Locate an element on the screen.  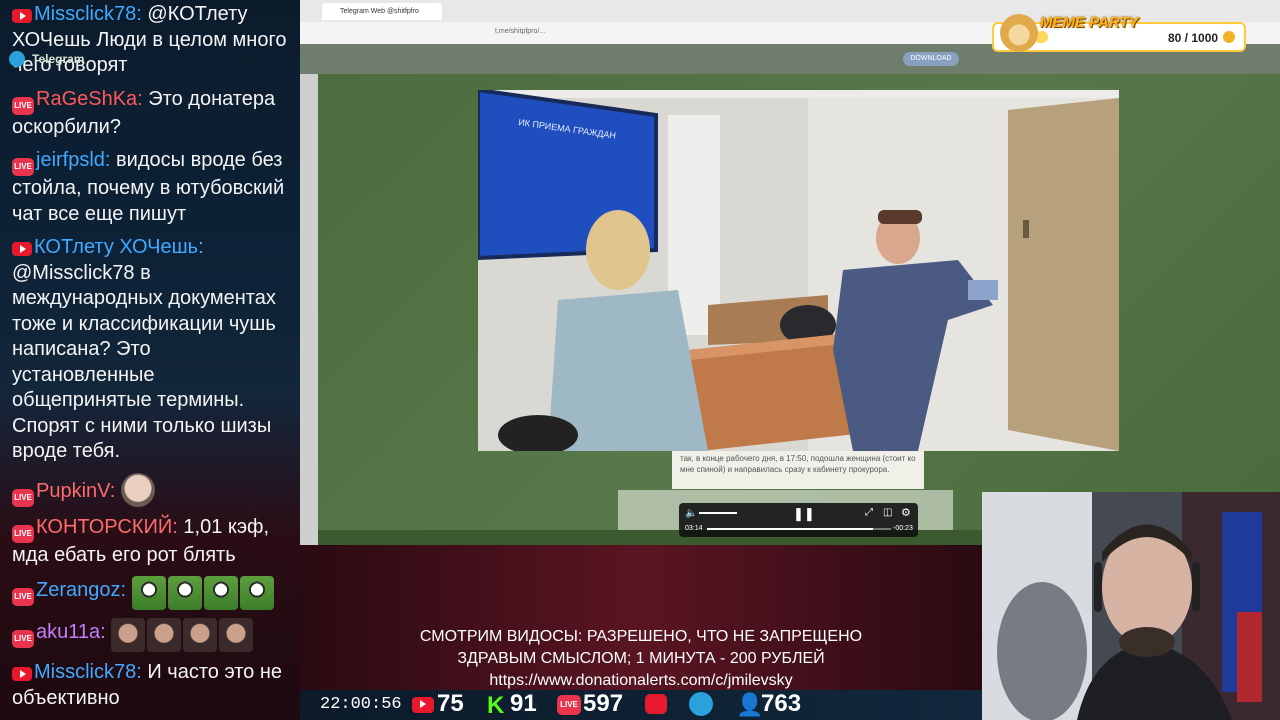
seek-bar is located at coordinates (799, 529).